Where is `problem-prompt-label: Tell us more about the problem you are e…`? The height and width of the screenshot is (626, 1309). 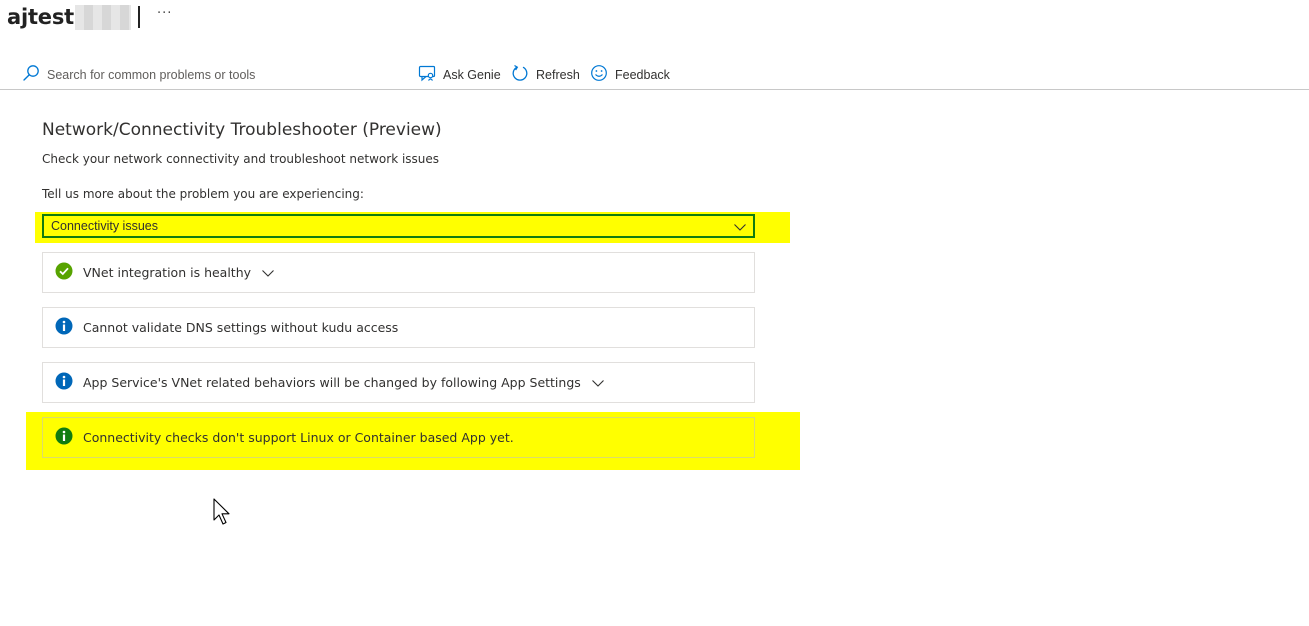
problem-prompt-label: Tell us more about the problem you are e… is located at coordinates (203, 194).